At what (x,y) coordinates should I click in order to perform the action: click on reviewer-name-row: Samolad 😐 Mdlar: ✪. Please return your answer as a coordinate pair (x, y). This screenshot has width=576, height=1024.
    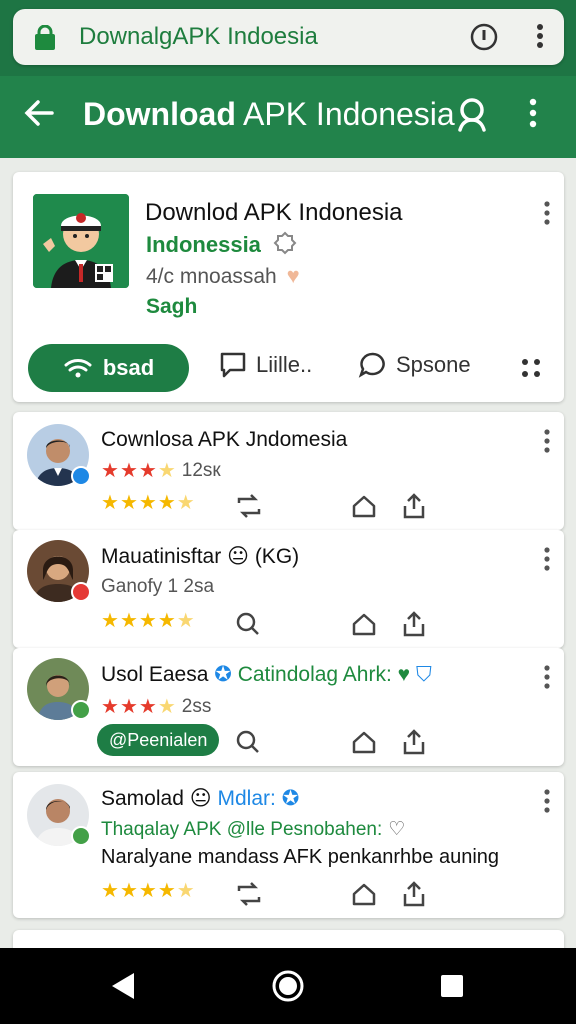
    Looking at the image, I should click on (200, 798).